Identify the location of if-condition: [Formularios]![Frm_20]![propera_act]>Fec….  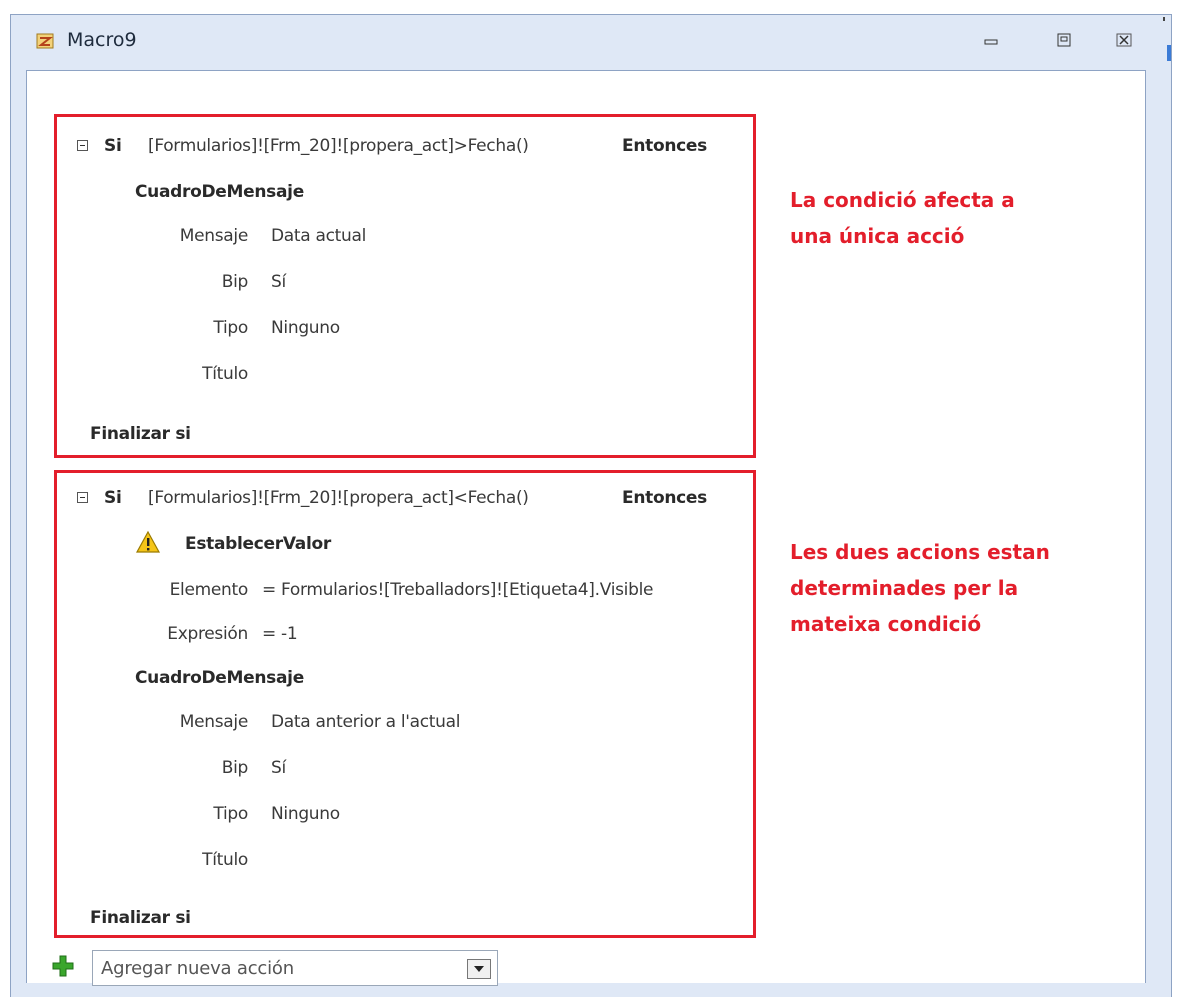
(338, 146).